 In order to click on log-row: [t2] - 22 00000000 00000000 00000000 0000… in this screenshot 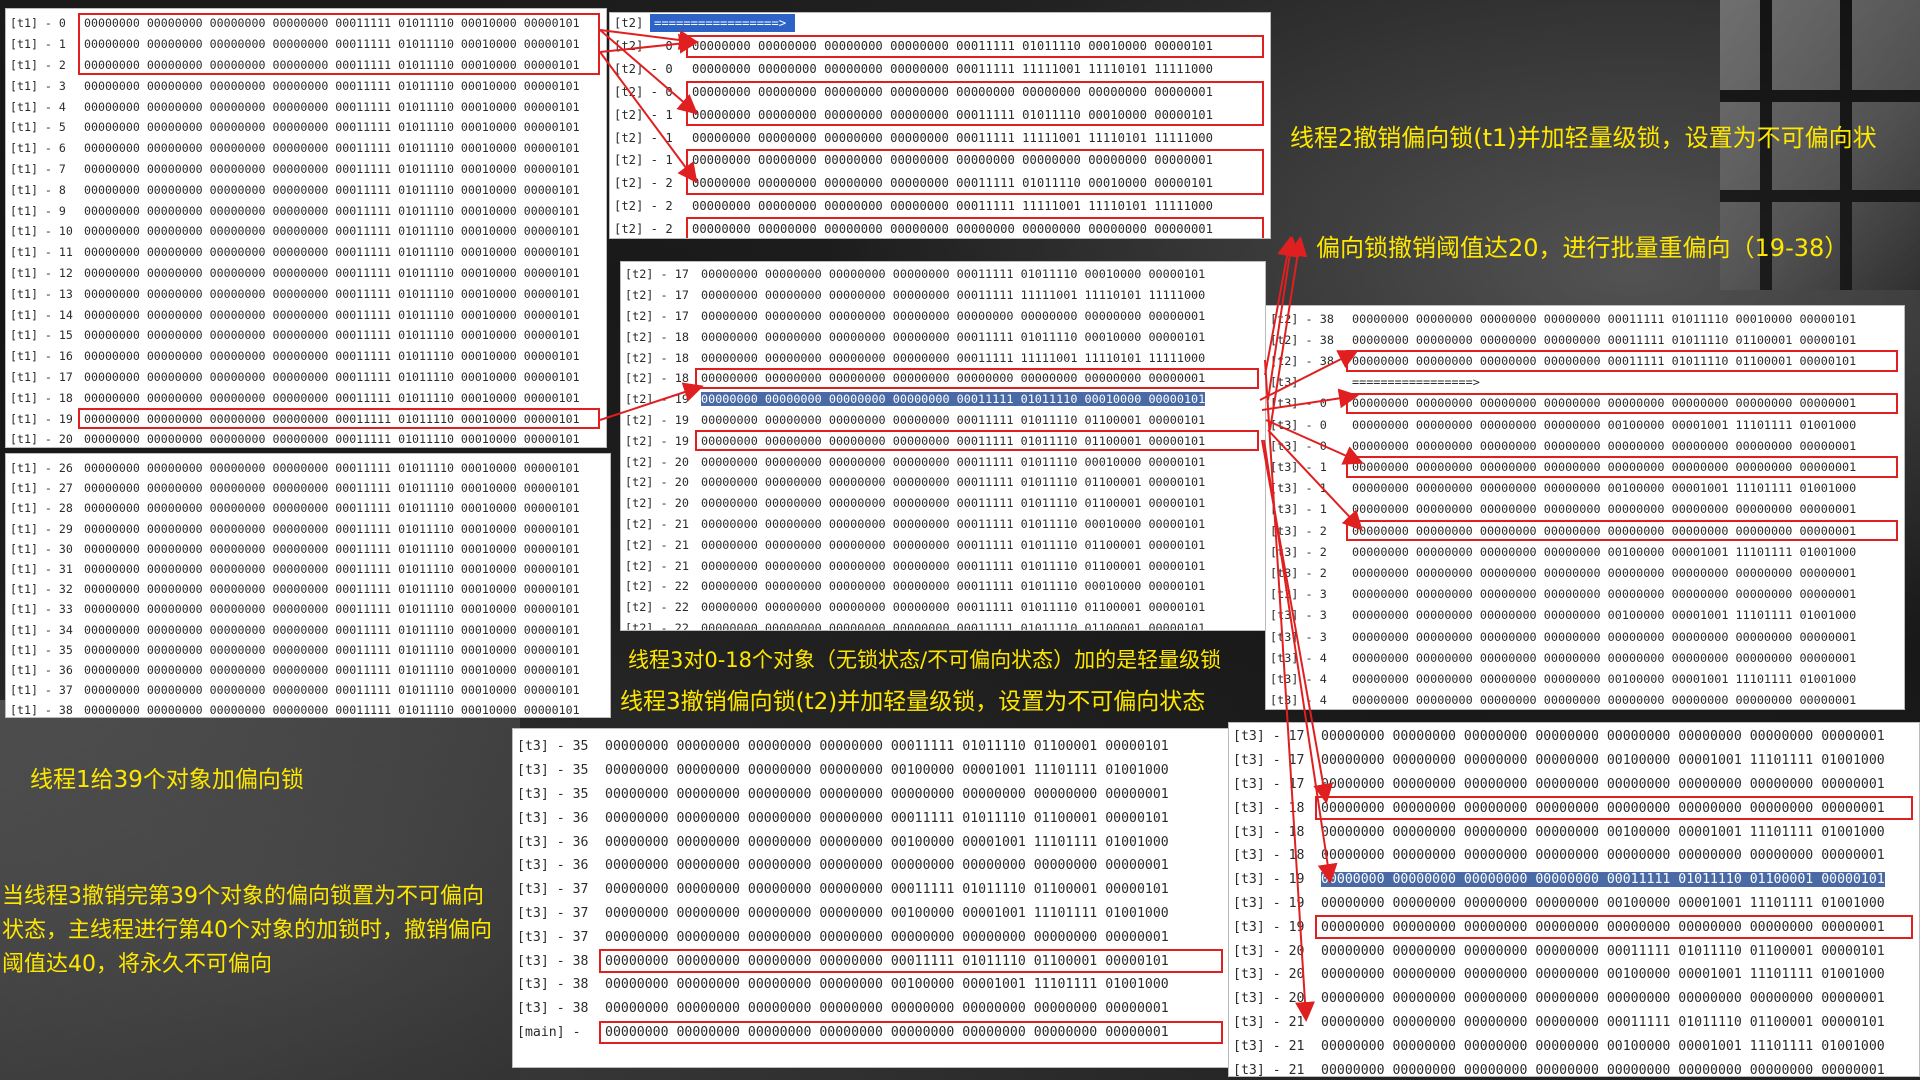, I will do `click(943, 586)`.